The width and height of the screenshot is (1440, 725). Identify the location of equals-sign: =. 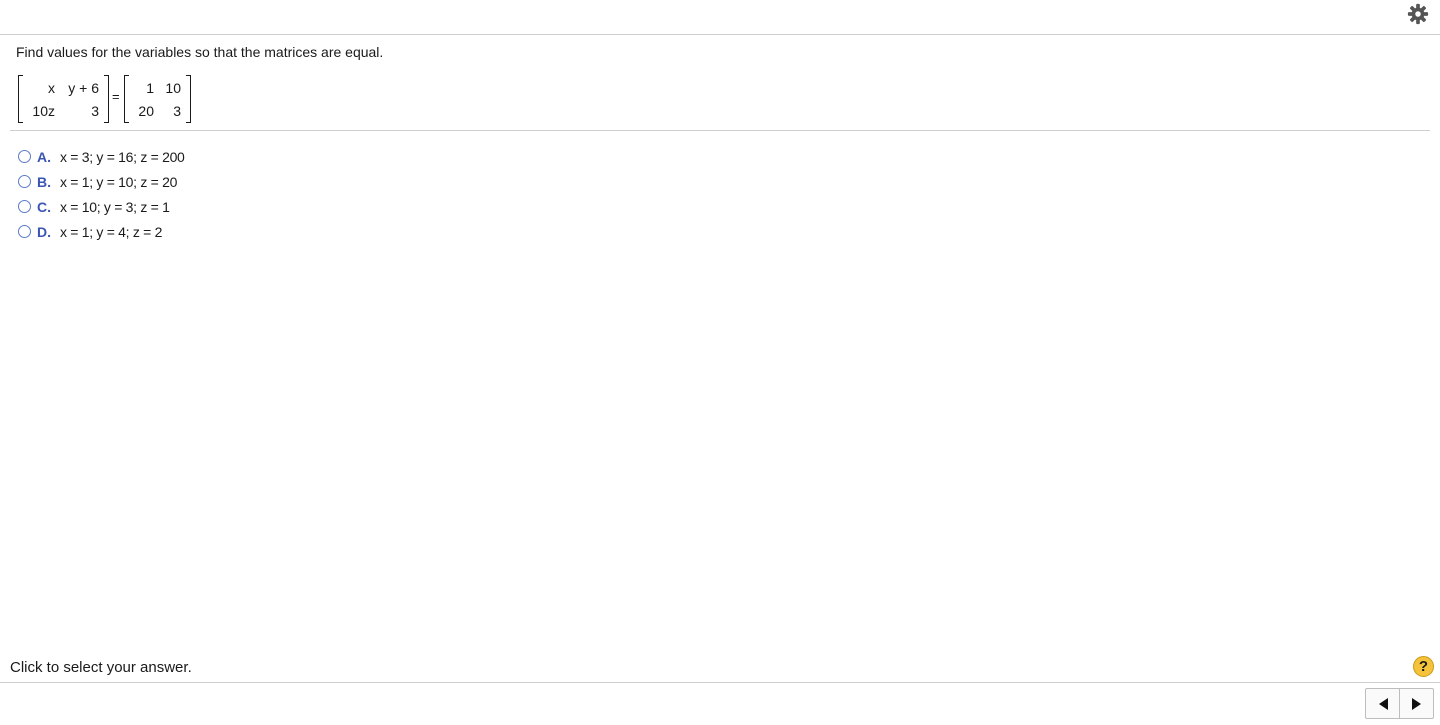
(116, 96).